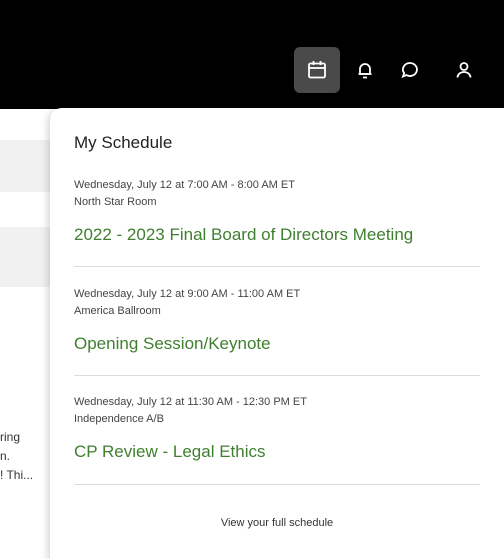  I want to click on view-full-schedule-link: View your full schedule, so click(277, 523).